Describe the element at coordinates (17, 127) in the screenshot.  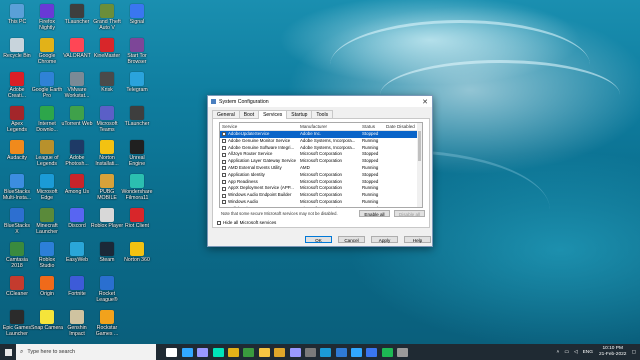
I see `shortcut-label: Apex Legends` at that location.